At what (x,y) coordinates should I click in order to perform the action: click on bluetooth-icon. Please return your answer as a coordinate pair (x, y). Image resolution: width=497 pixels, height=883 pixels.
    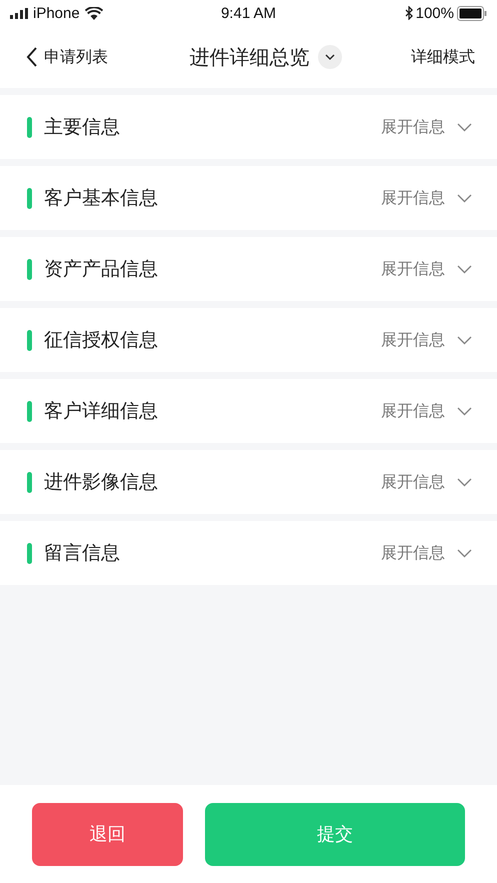
    Looking at the image, I should click on (408, 13).